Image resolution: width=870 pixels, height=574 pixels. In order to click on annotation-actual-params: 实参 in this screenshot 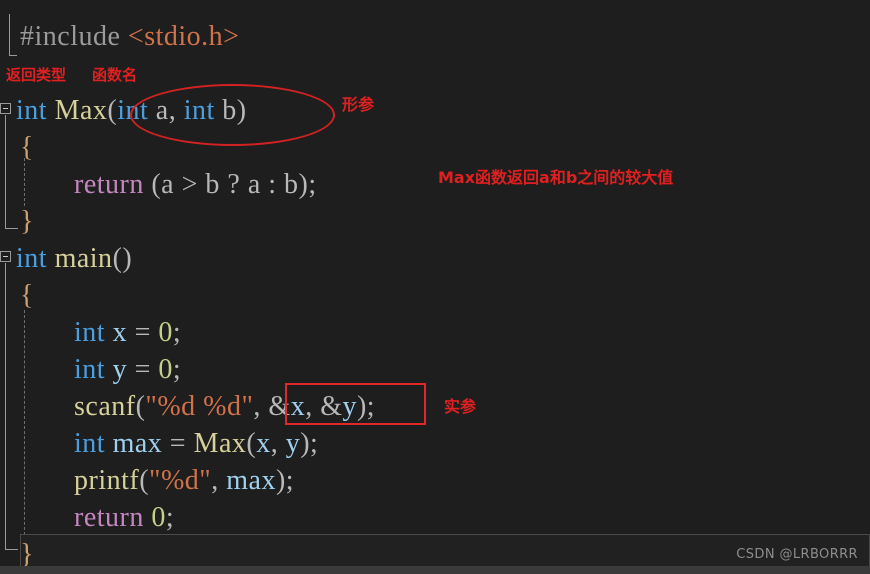, I will do `click(460, 406)`.